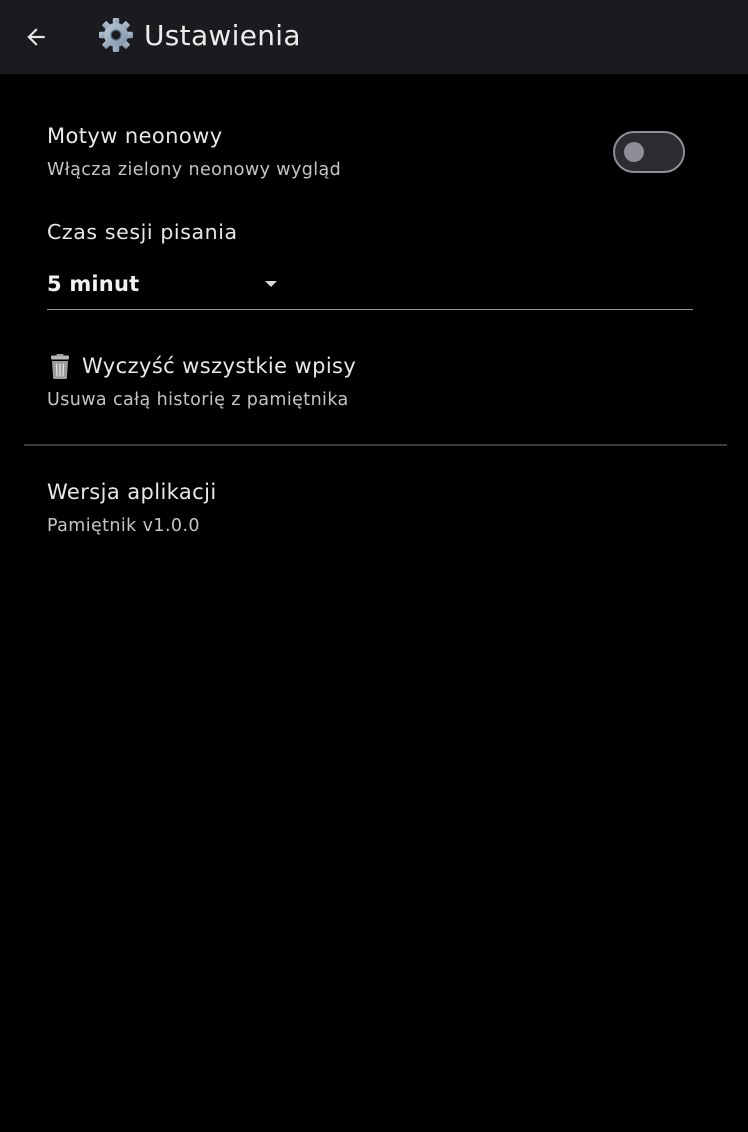 This screenshot has width=748, height=1132. Describe the element at coordinates (374, 514) in the screenshot. I see `app-version-info: Wersja aplikacji Pamiętnik v1.0.0` at that location.